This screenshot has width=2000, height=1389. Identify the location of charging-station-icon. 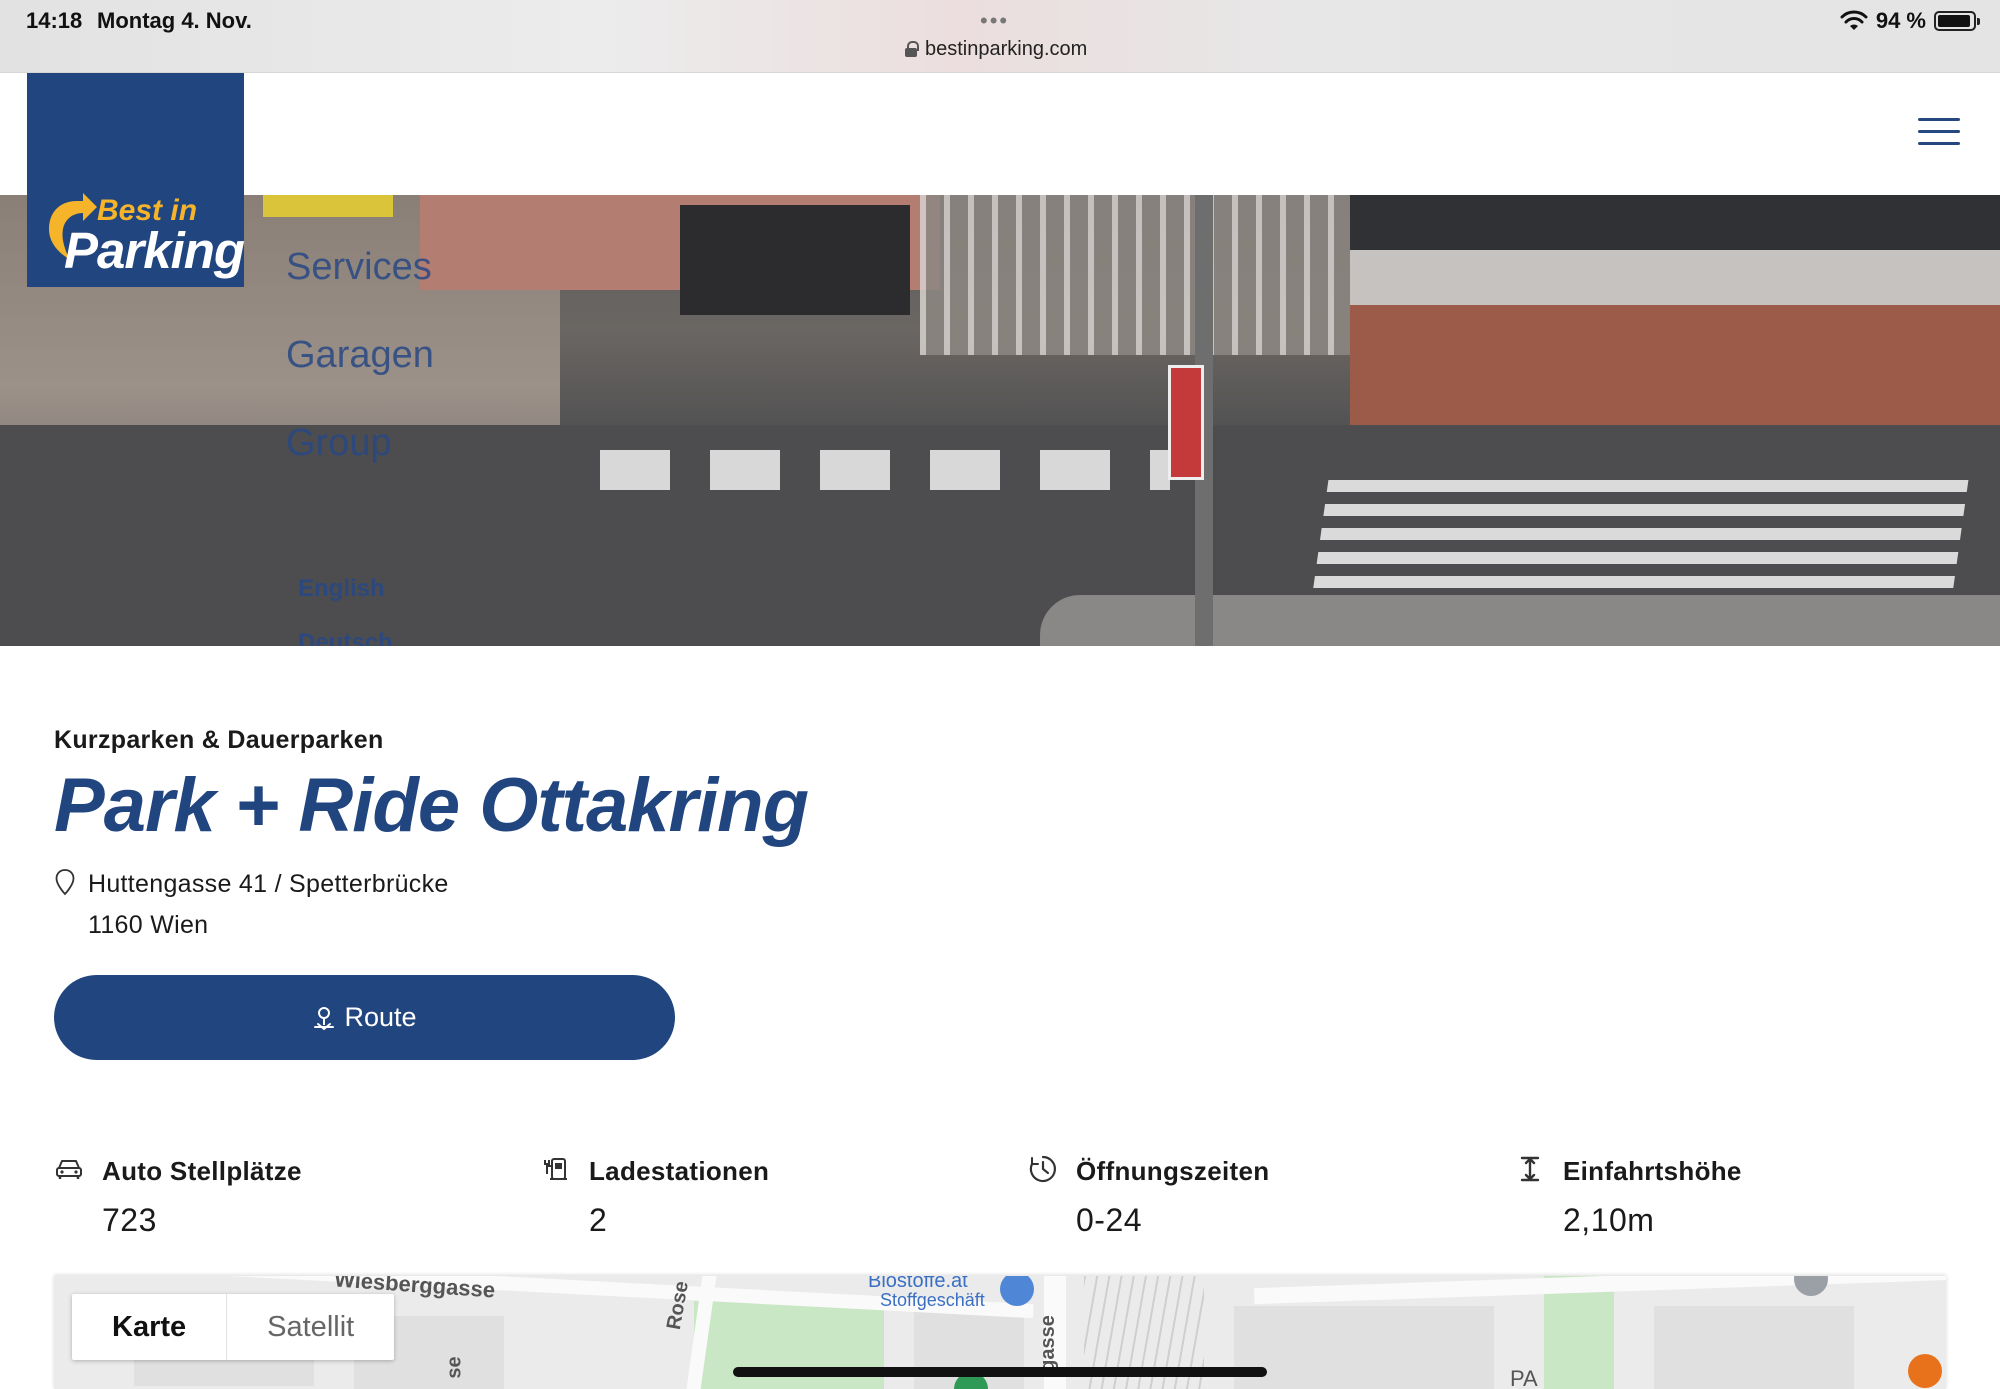
(555, 1169).